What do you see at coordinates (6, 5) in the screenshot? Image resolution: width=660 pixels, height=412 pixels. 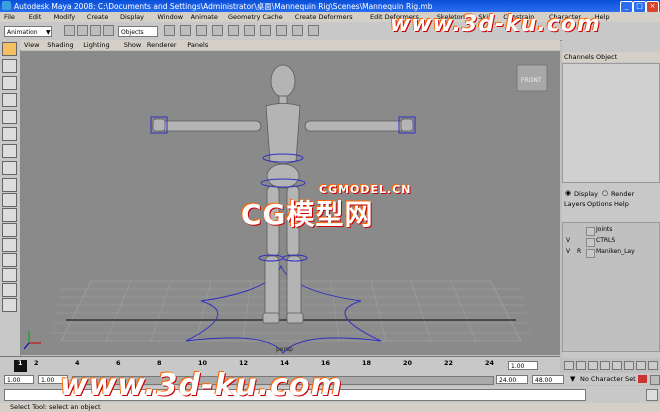 I see `maya-app-icon` at bounding box center [6, 5].